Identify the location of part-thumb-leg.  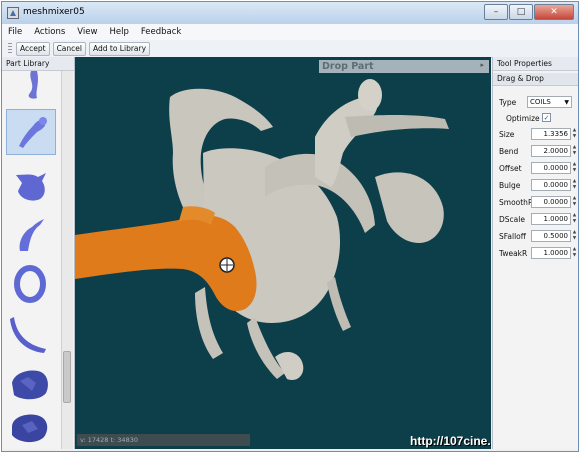
(31, 86).